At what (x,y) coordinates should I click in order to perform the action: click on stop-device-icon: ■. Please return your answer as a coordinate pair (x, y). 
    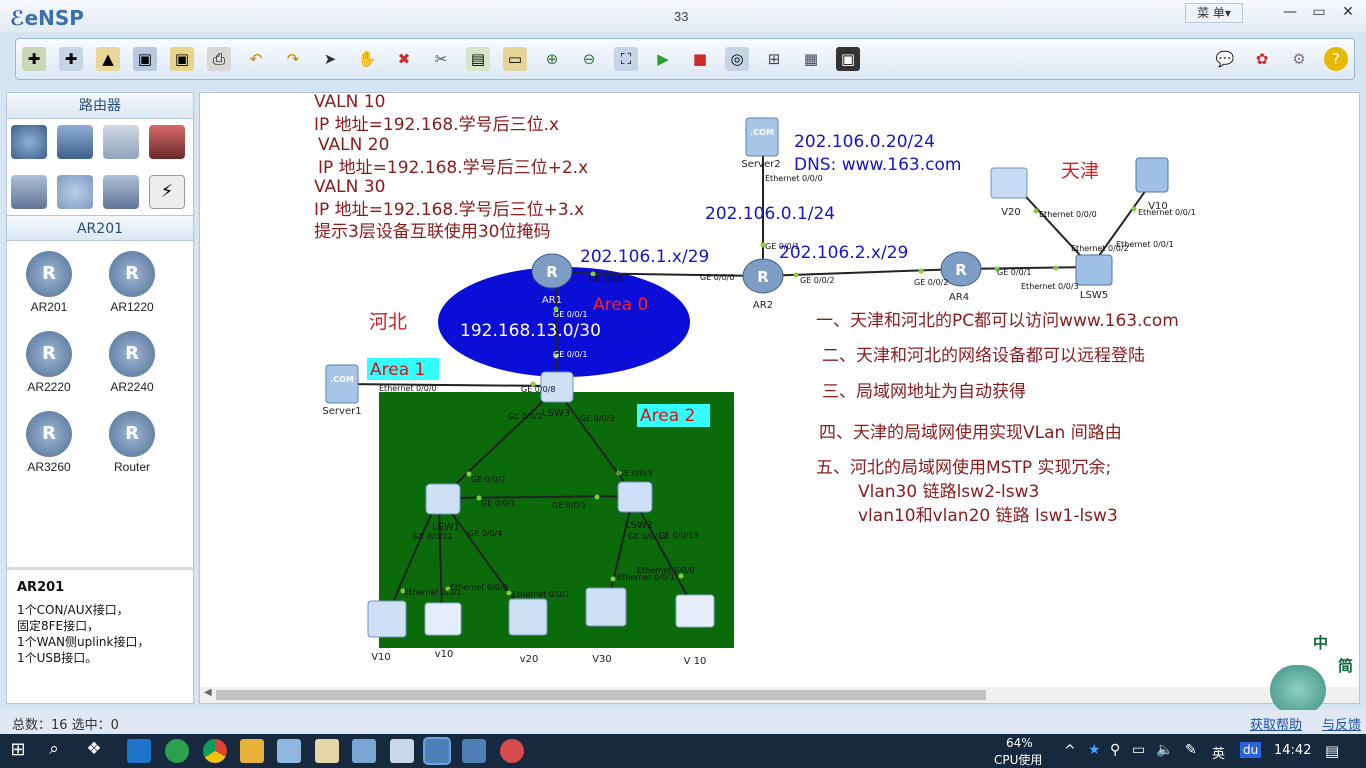
    Looking at the image, I should click on (700, 59).